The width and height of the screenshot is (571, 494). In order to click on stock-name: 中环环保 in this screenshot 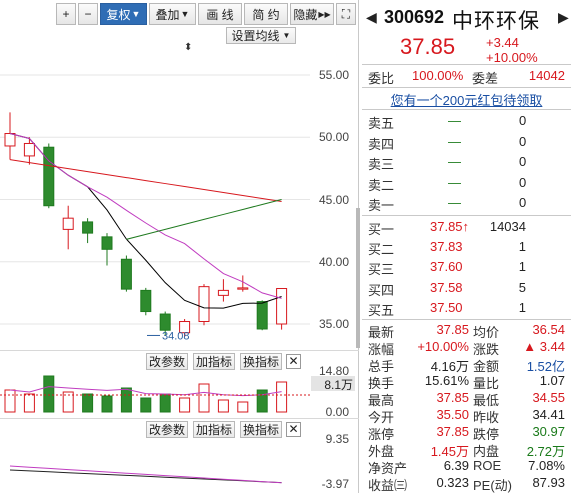, I will do `click(496, 21)`.